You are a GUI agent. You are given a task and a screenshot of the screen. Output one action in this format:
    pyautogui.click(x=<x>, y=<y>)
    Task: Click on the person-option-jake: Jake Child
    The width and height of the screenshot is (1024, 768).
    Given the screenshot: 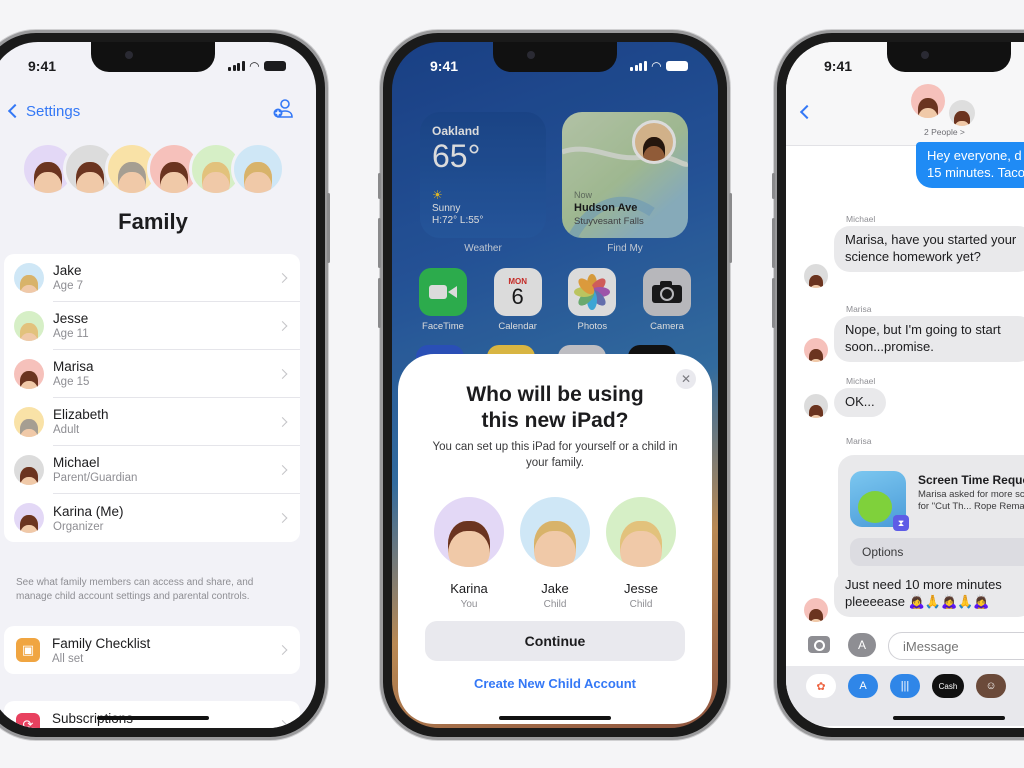 What is the action you would take?
    pyautogui.click(x=555, y=553)
    